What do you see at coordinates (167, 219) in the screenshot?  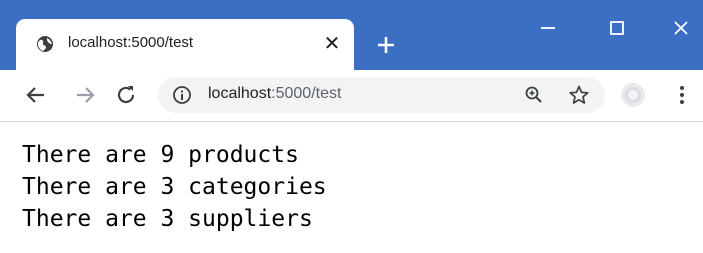 I see `output-line: There are 3 suppliers` at bounding box center [167, 219].